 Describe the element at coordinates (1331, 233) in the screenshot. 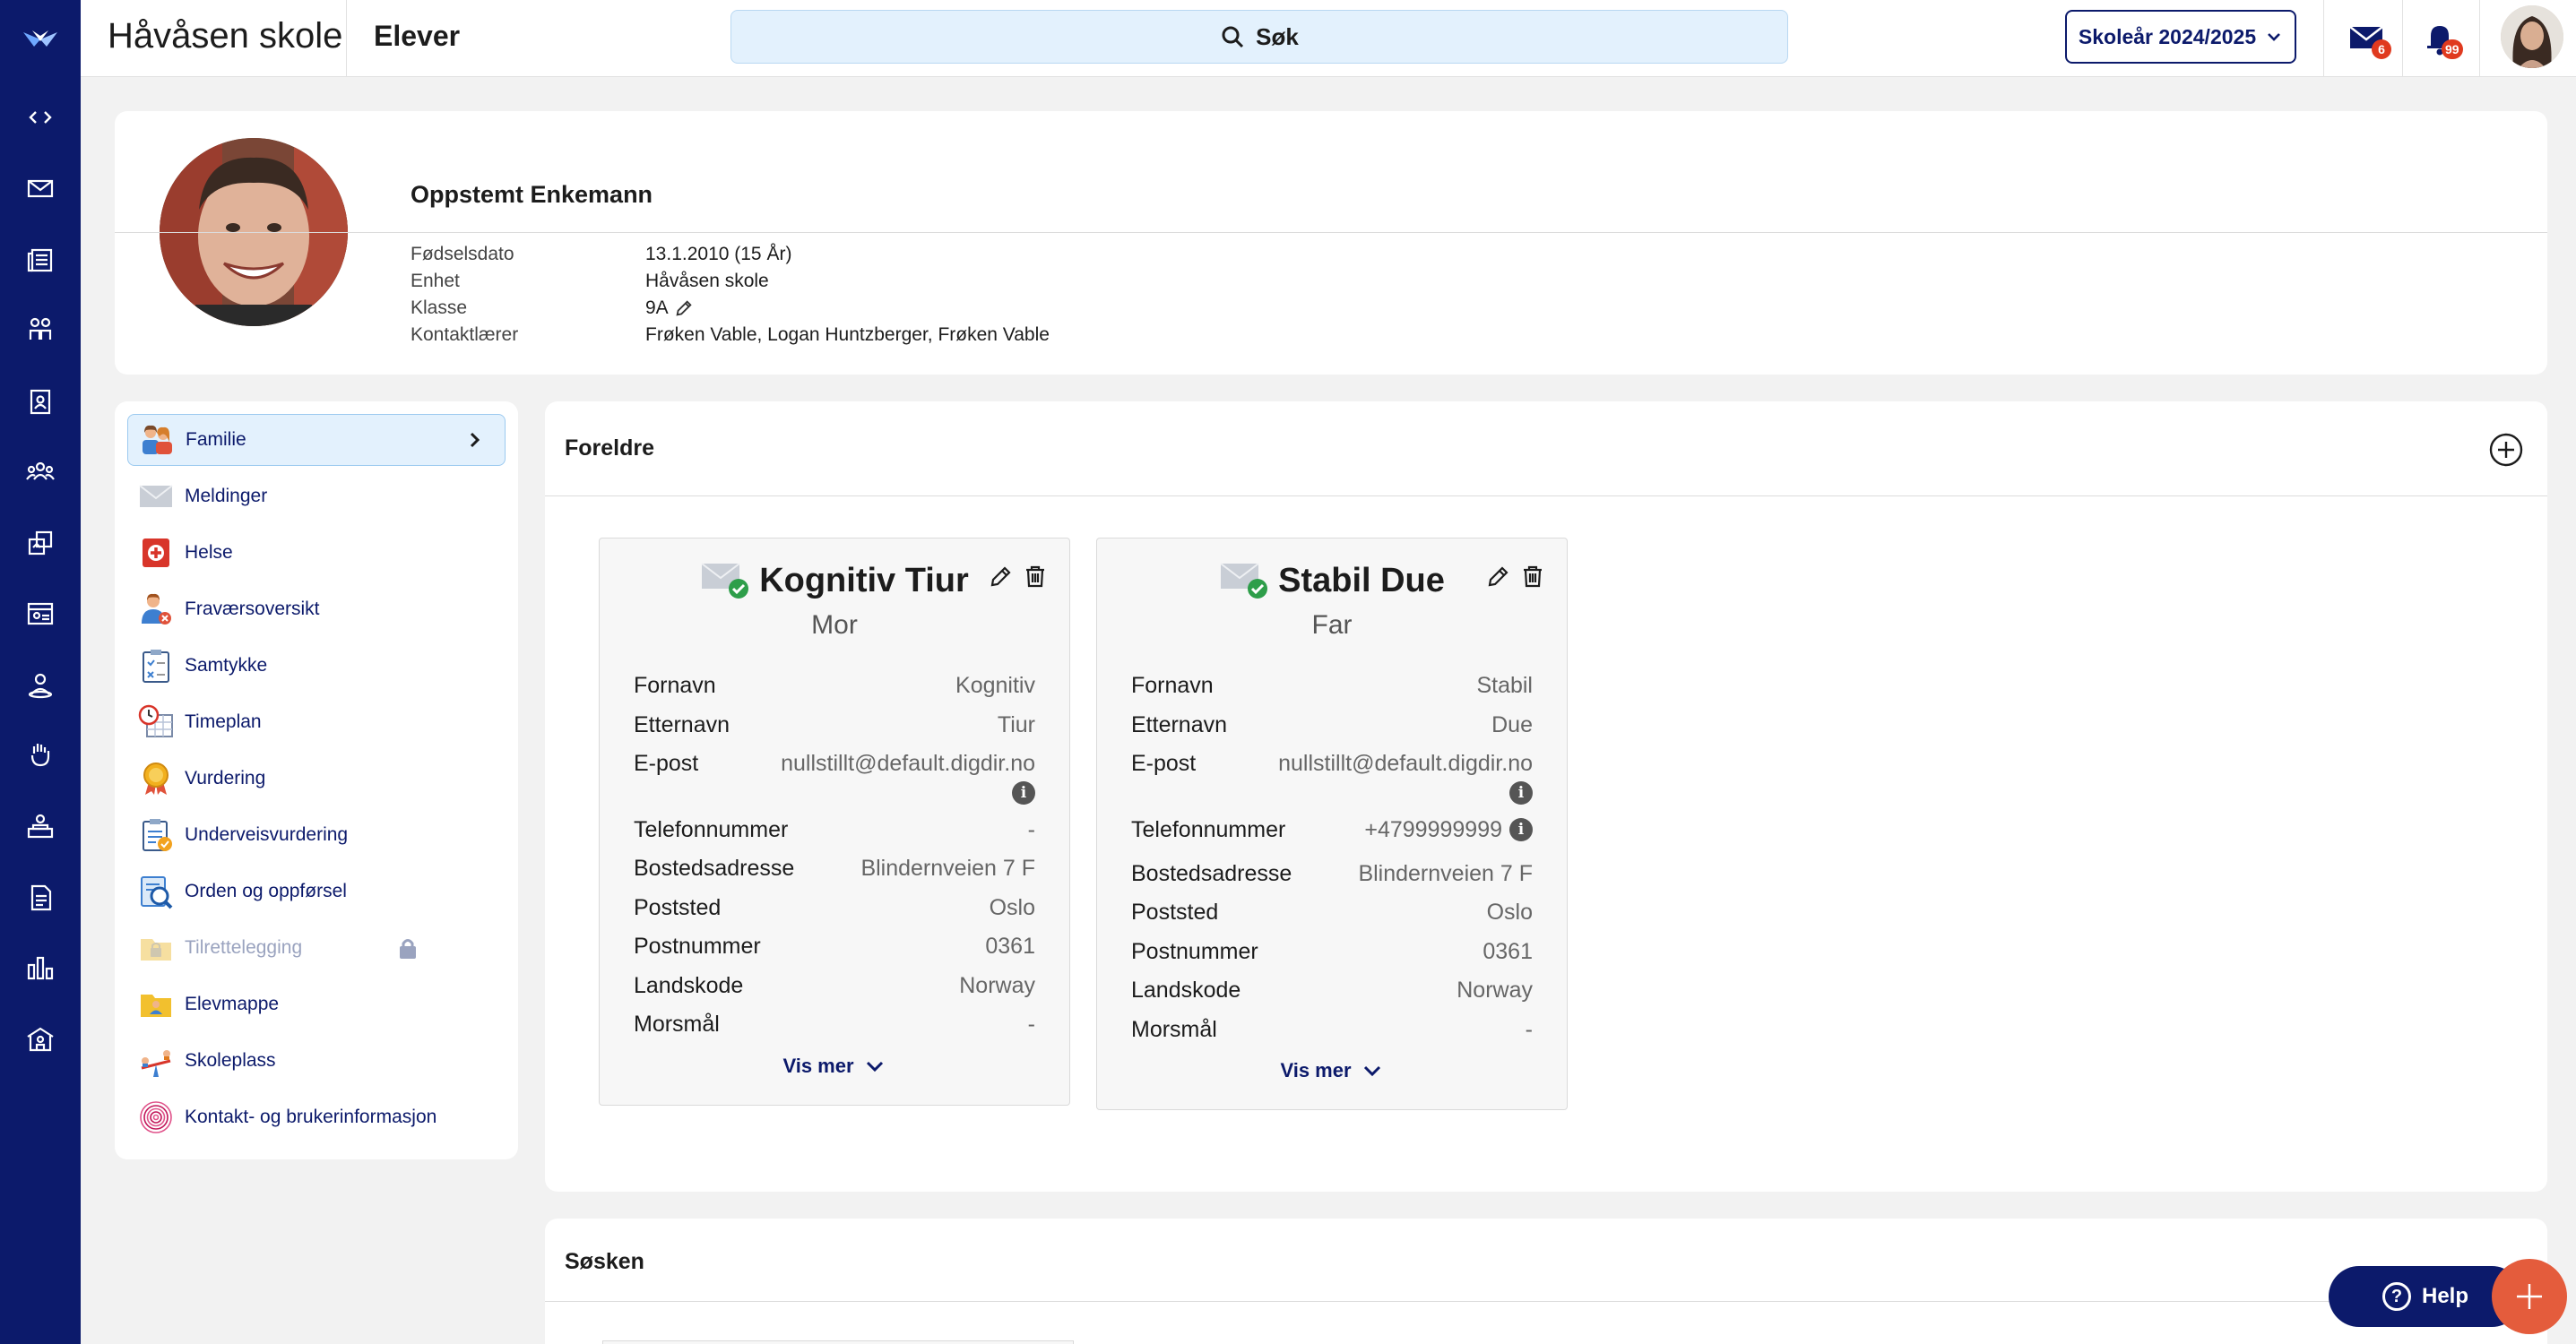

I see `divider` at that location.